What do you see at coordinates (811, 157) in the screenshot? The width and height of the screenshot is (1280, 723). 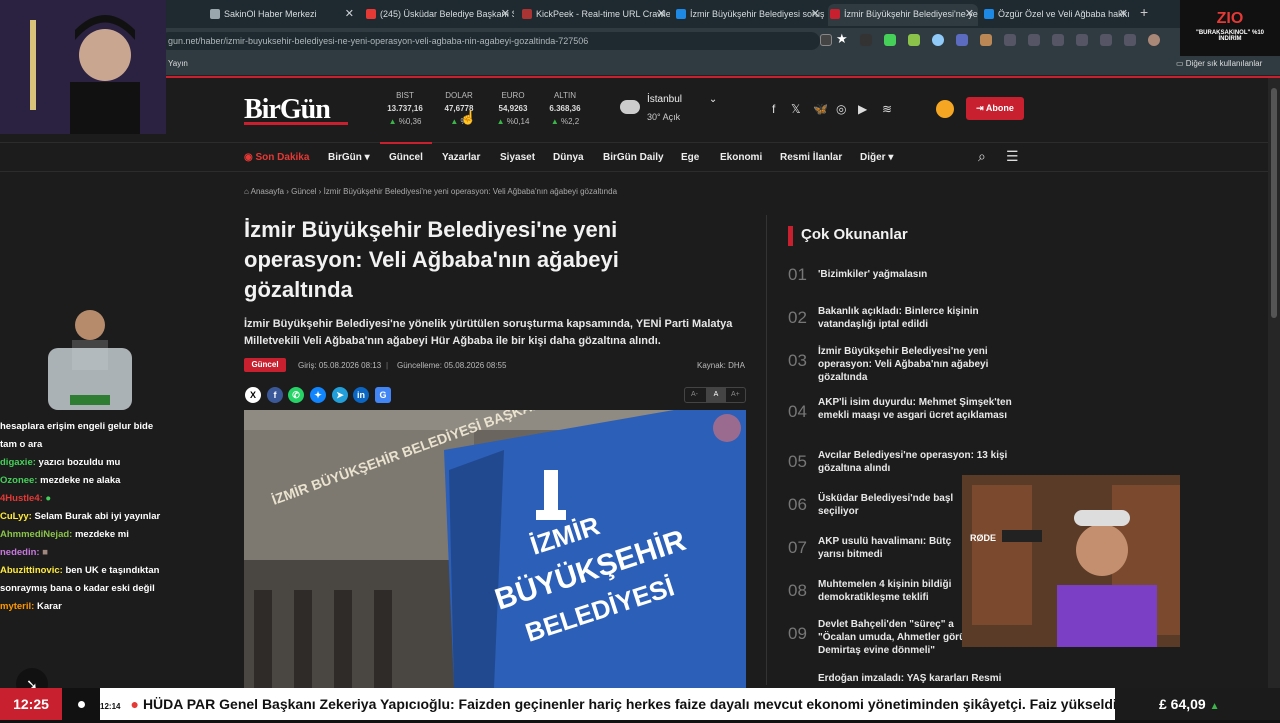 I see `nav-resmi-ilanlar: Resmi İlanlar` at bounding box center [811, 157].